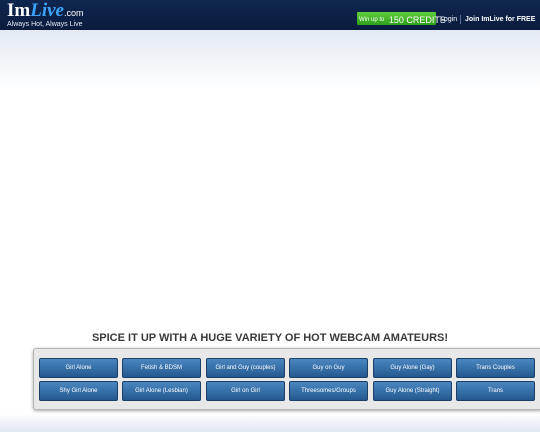 The image size is (540, 432). I want to click on category-girl-and-guy: Girl and Guy (couples), so click(245, 368).